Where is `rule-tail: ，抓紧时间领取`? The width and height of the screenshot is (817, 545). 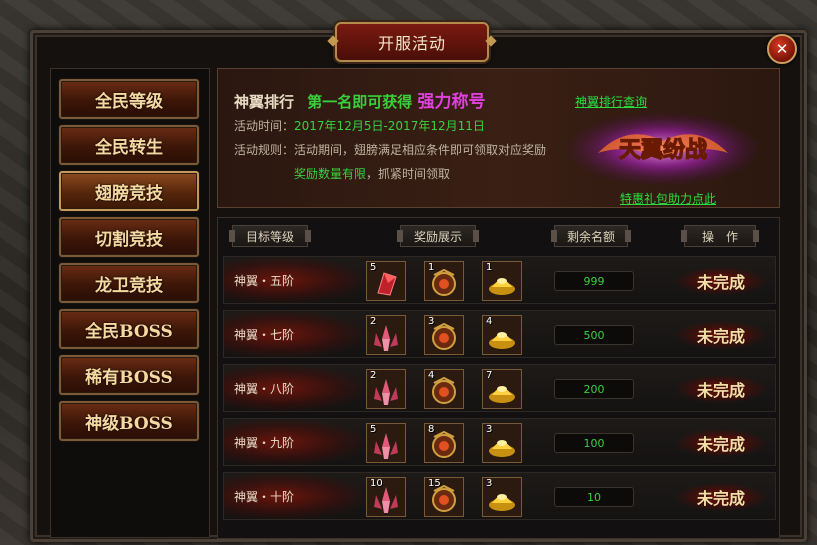
rule-tail: ，抓紧时间领取 is located at coordinates (408, 174).